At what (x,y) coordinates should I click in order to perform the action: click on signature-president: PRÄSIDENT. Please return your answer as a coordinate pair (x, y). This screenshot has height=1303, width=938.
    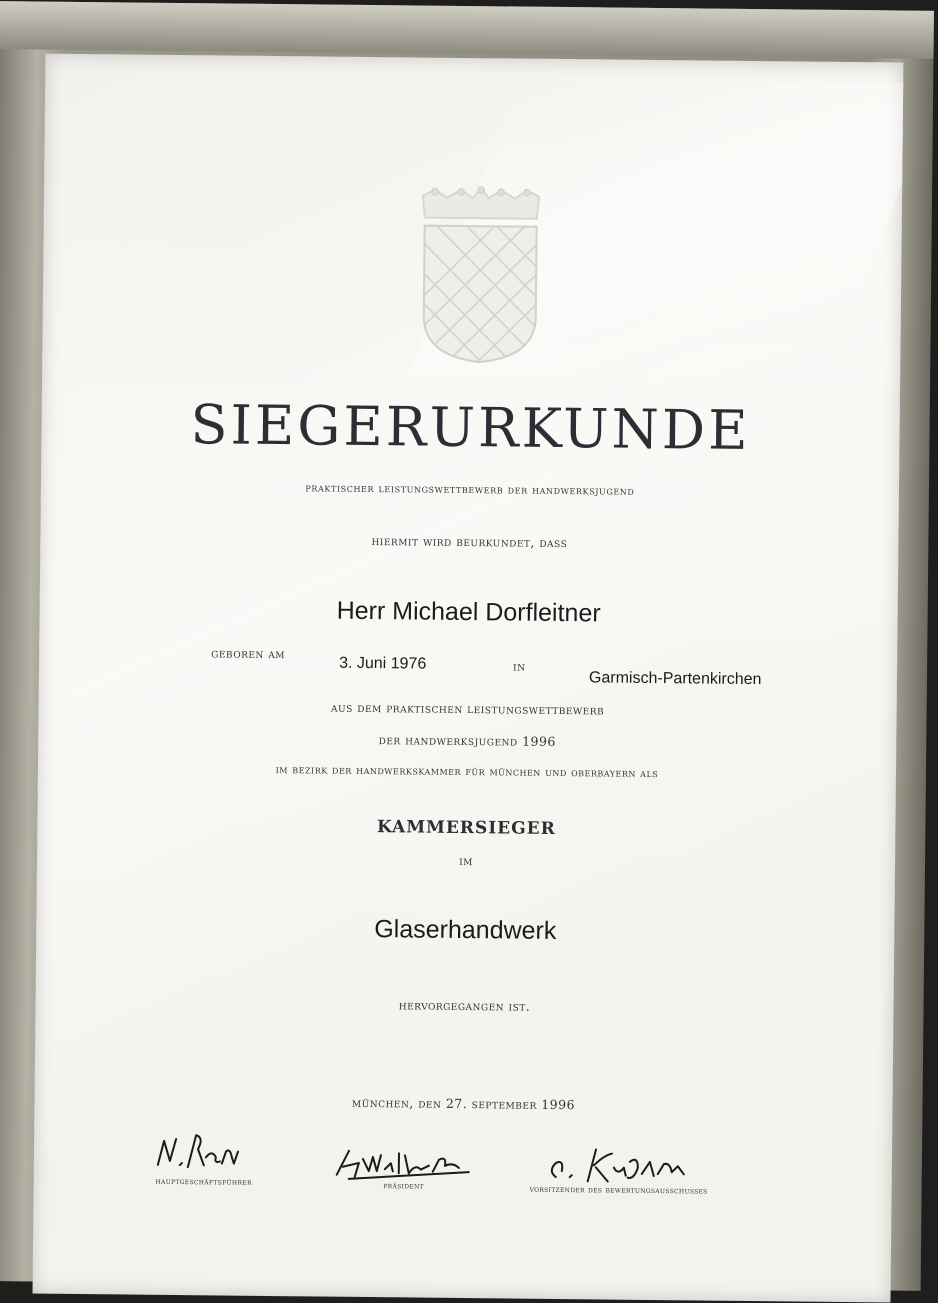
    Looking at the image, I should click on (404, 1167).